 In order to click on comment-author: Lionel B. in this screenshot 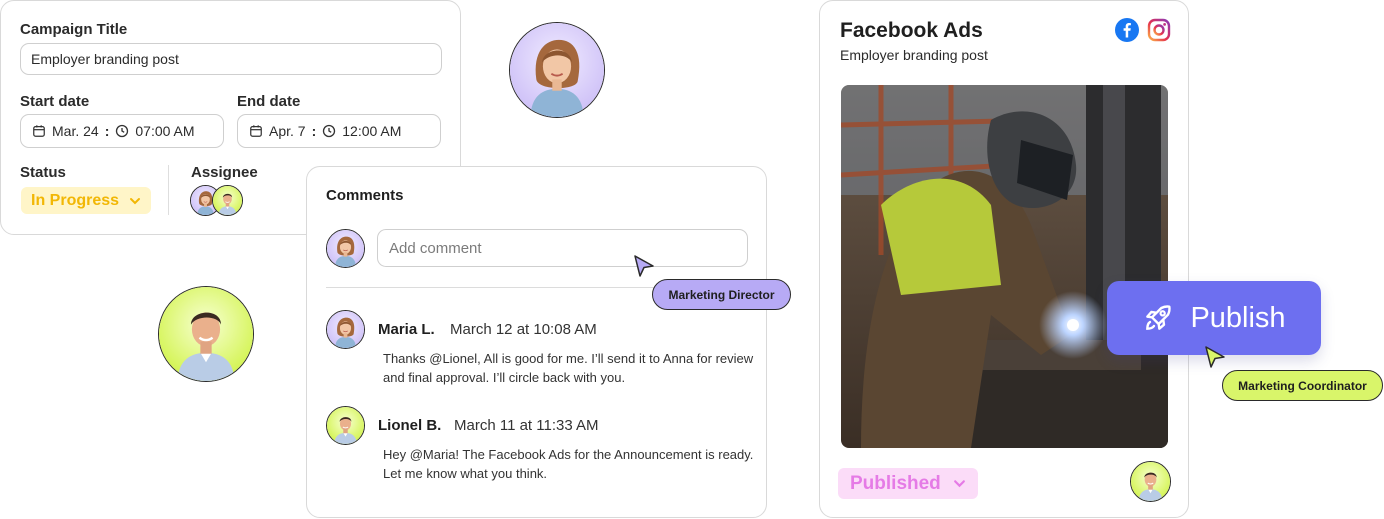, I will do `click(410, 425)`.